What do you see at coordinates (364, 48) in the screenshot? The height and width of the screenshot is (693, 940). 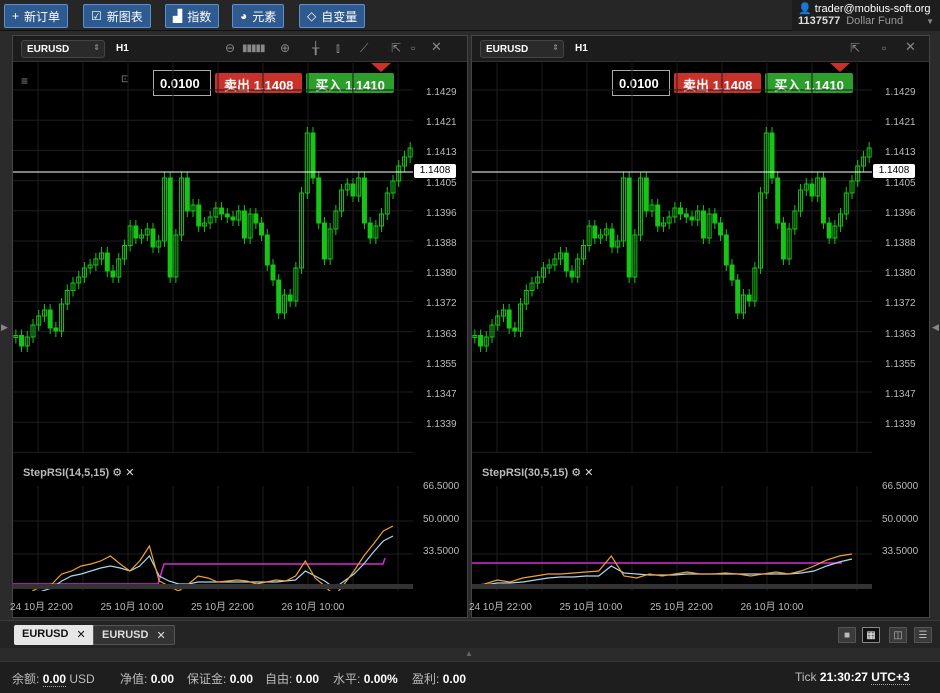 I see `line-chart-icon: ⟋` at bounding box center [364, 48].